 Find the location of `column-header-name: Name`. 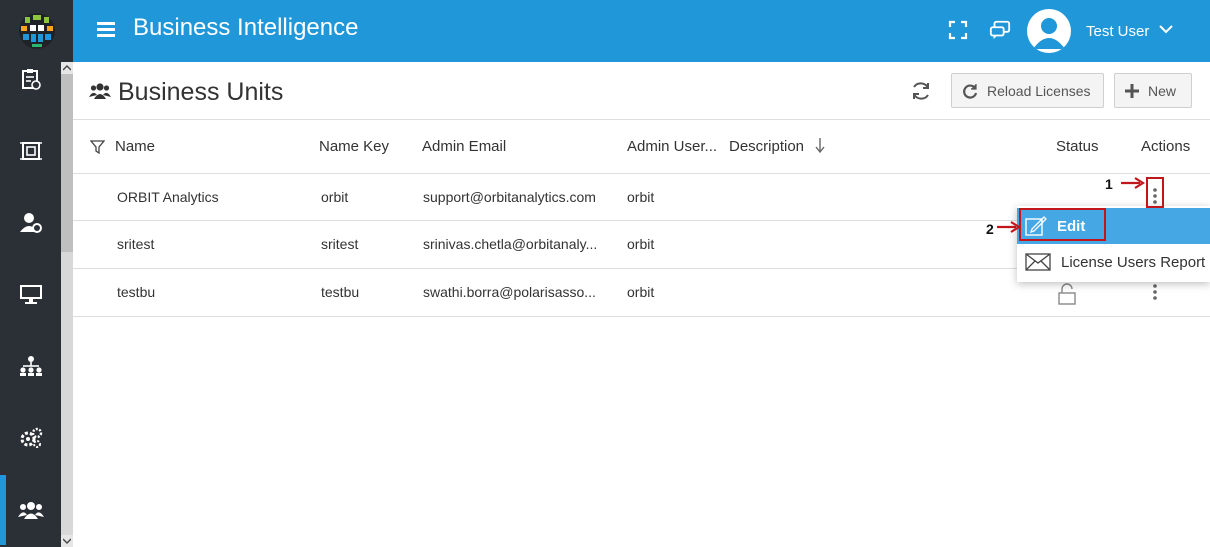

column-header-name: Name is located at coordinates (135, 146).